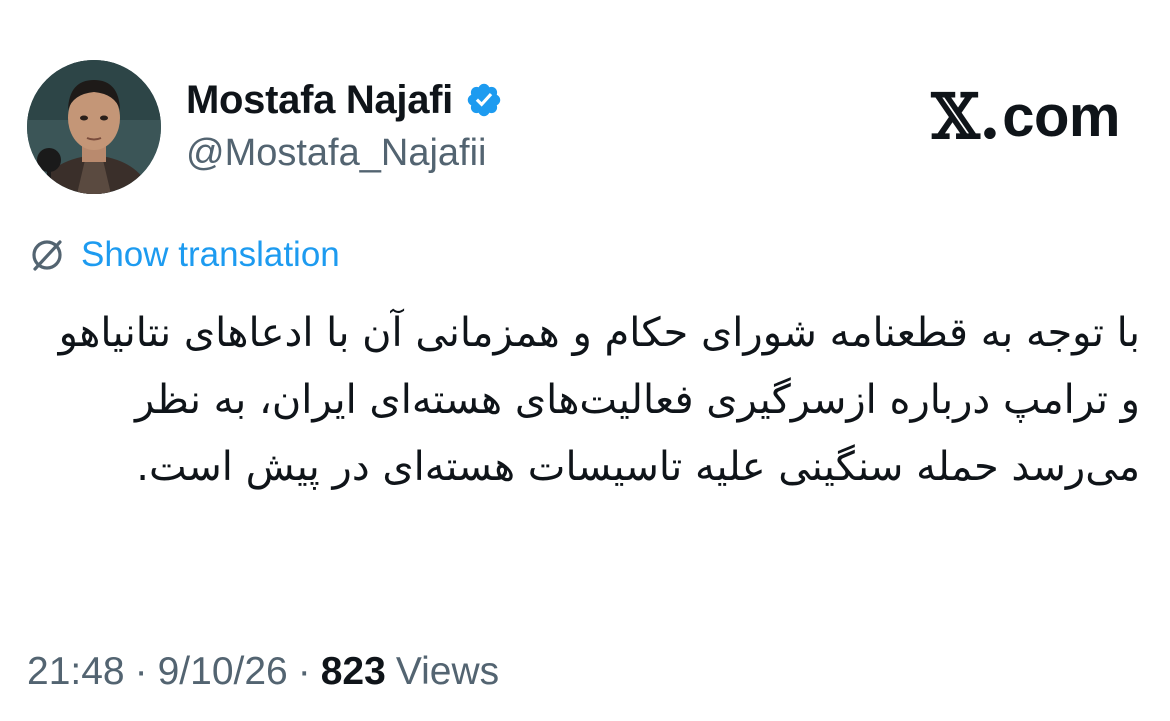 The width and height of the screenshot is (1170, 721). What do you see at coordinates (210, 255) in the screenshot?
I see `show-translation-link: Show translation` at bounding box center [210, 255].